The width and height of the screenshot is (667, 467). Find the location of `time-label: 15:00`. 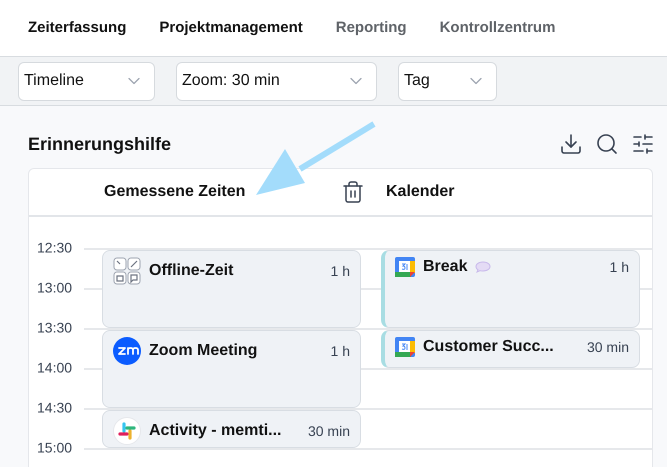

time-label: 15:00 is located at coordinates (54, 448).